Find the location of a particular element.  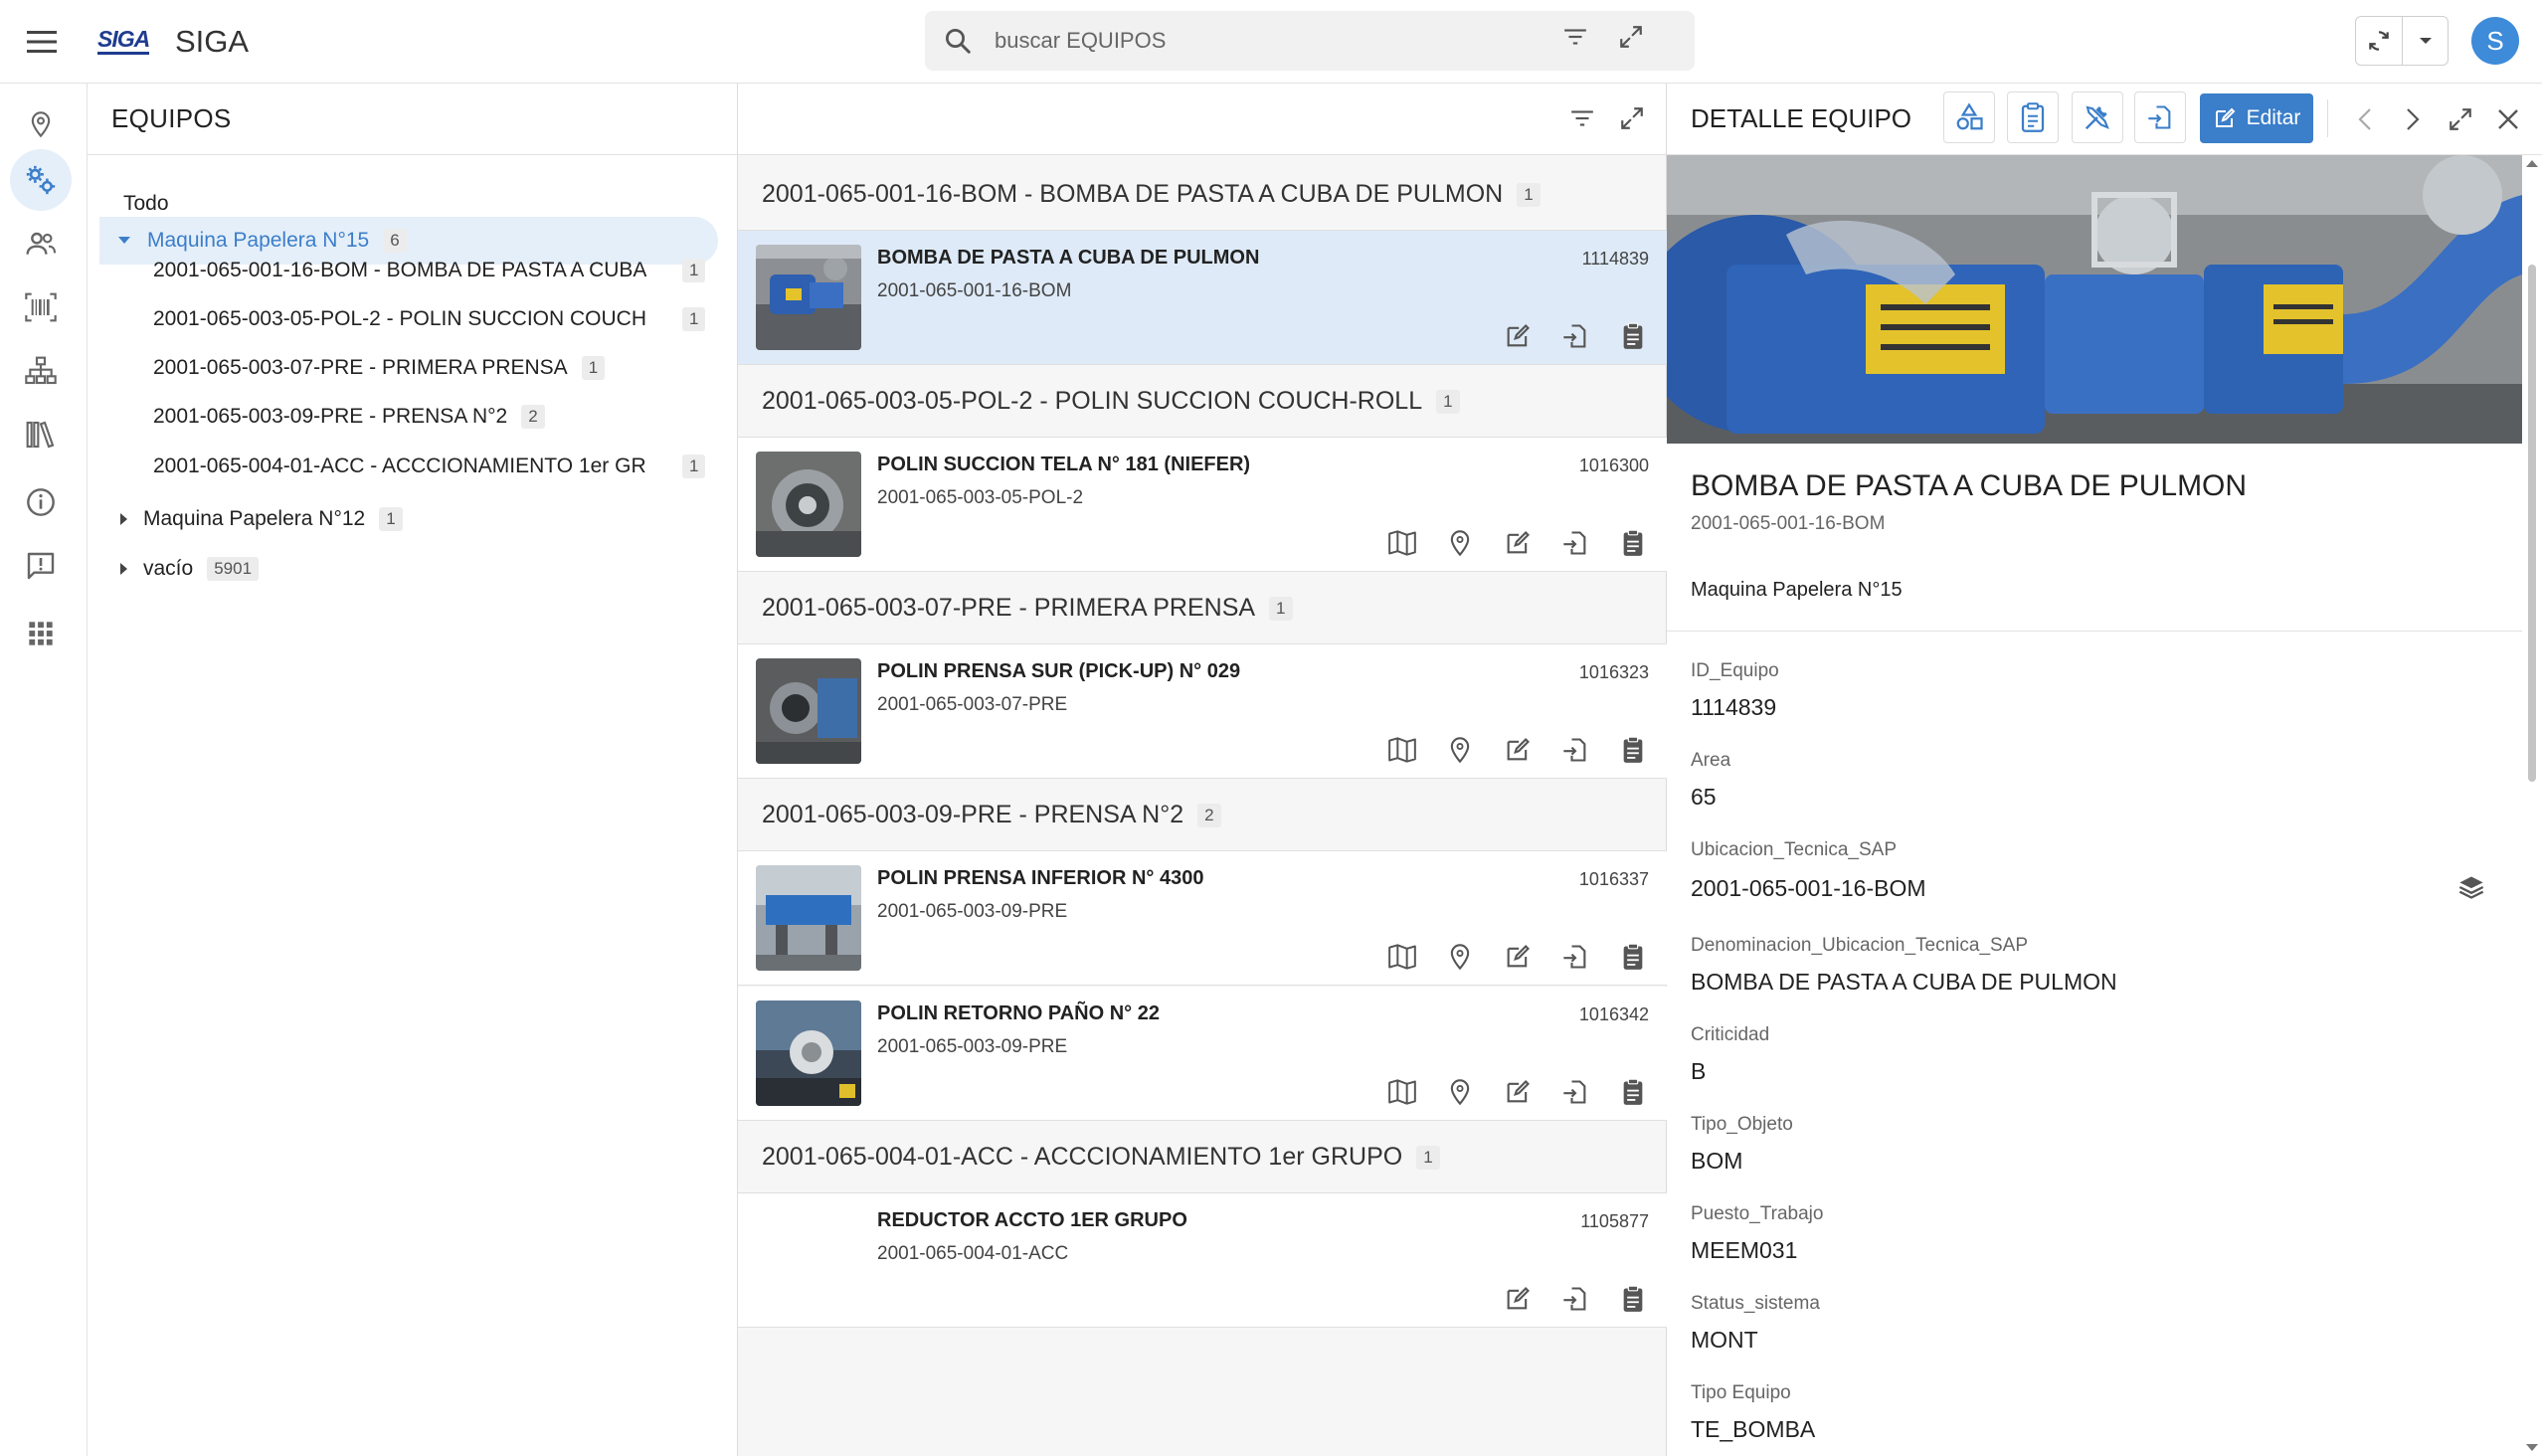

tree-item-child: 2001-065-003-07-PRE - PRIMERA PRENSA 1 is located at coordinates (380, 368).